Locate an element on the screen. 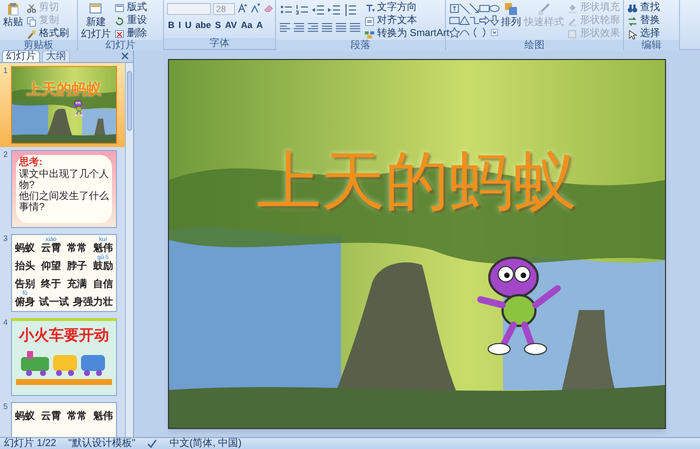  format-button: I is located at coordinates (180, 24).